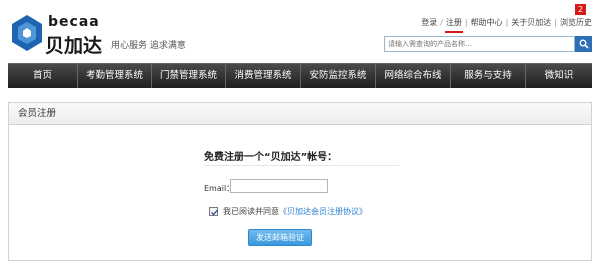 This screenshot has height=269, width=600. I want to click on logo-mark-icon, so click(27, 33).